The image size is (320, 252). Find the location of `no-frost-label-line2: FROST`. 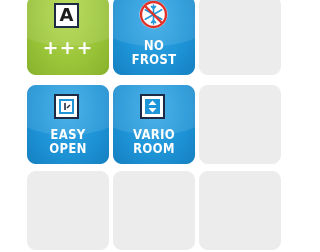

no-frost-label-line2: FROST is located at coordinates (154, 60).